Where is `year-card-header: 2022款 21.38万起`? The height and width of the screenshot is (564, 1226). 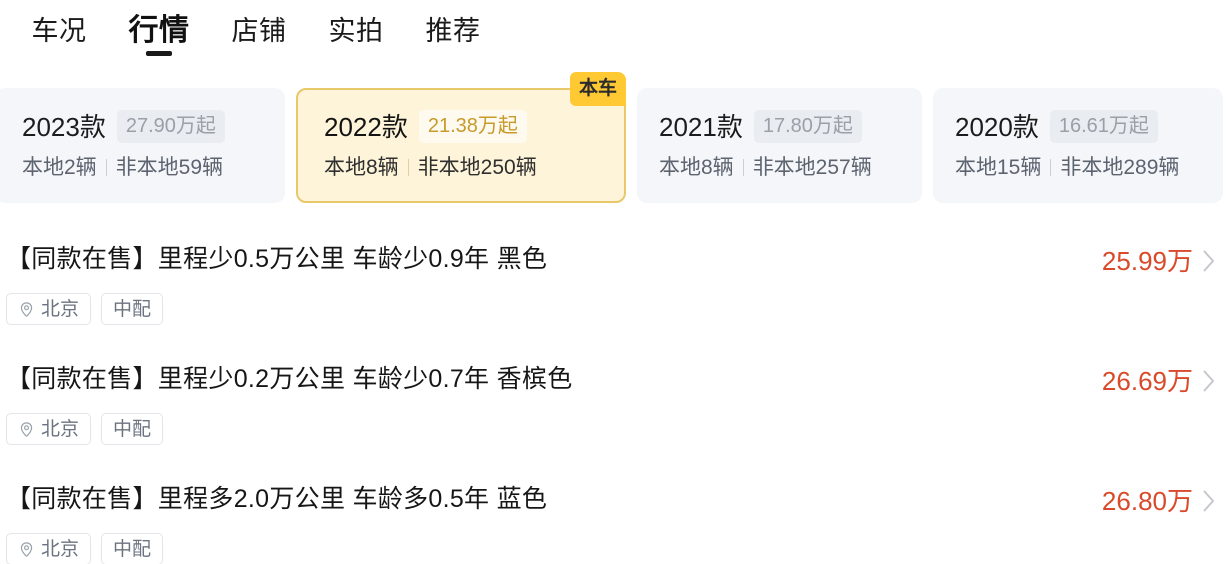
year-card-header: 2022款 21.38万起 is located at coordinates (474, 126).